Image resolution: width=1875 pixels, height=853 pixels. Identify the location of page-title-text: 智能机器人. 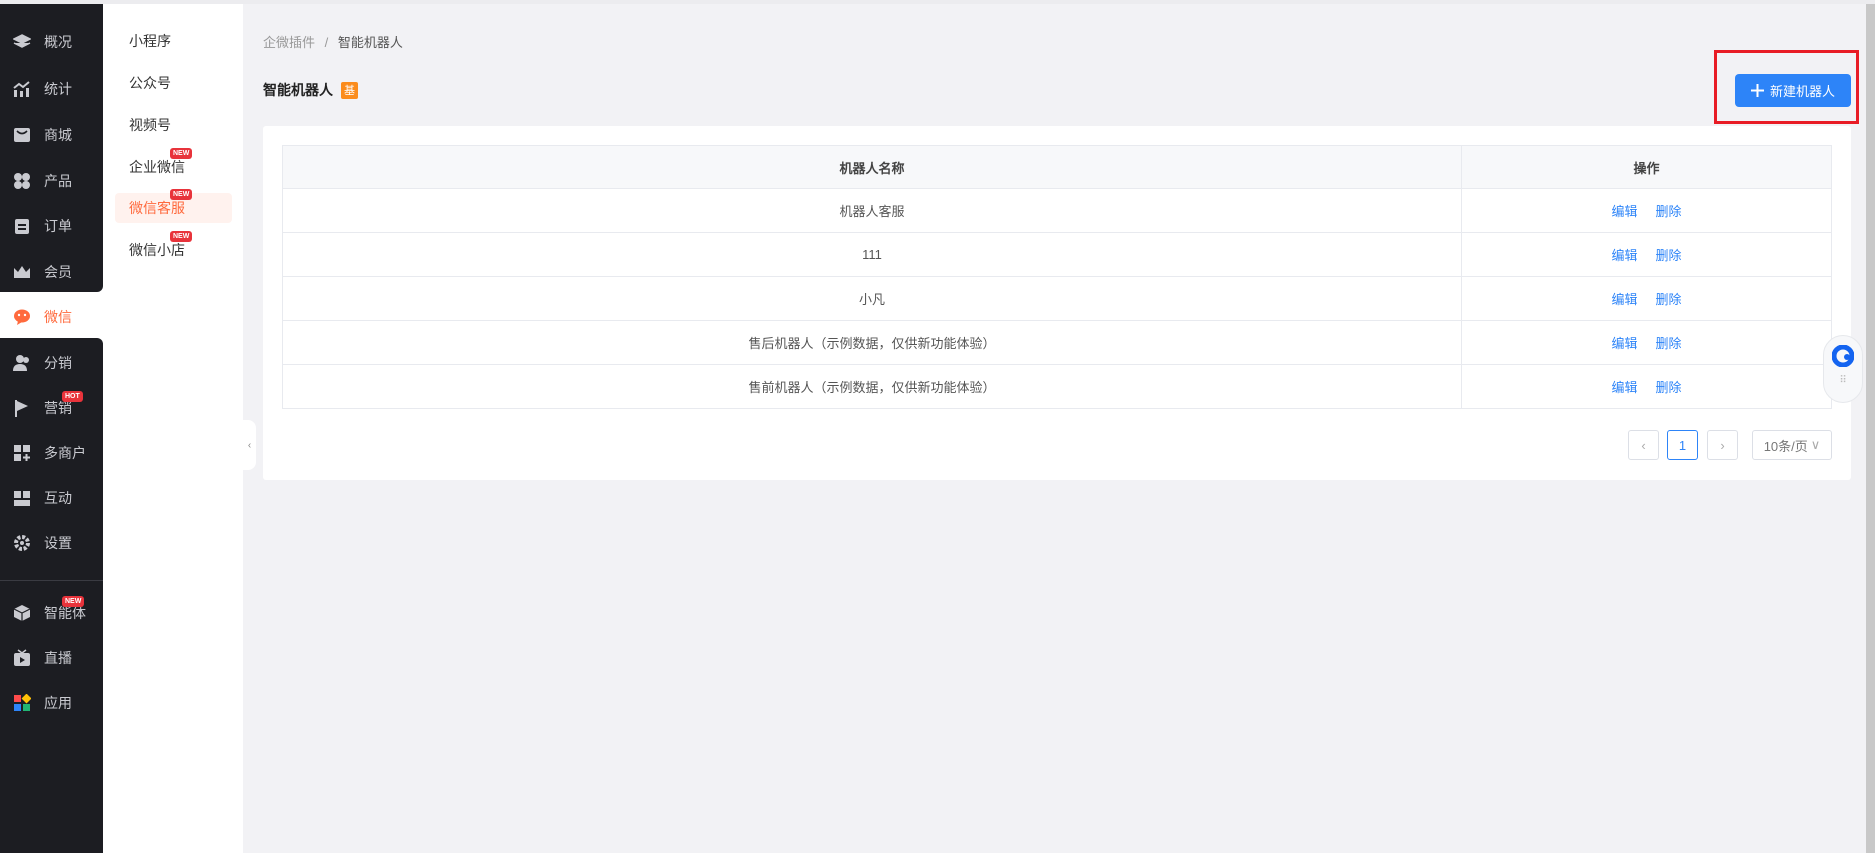
(298, 90).